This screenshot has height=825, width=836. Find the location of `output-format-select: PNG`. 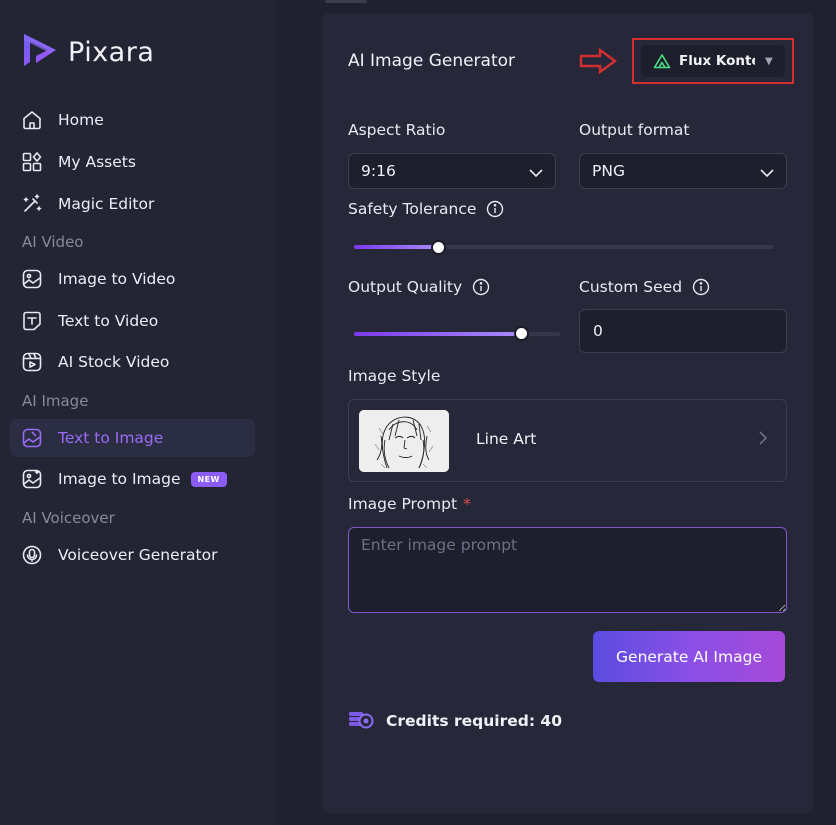

output-format-select: PNG is located at coordinates (683, 171).